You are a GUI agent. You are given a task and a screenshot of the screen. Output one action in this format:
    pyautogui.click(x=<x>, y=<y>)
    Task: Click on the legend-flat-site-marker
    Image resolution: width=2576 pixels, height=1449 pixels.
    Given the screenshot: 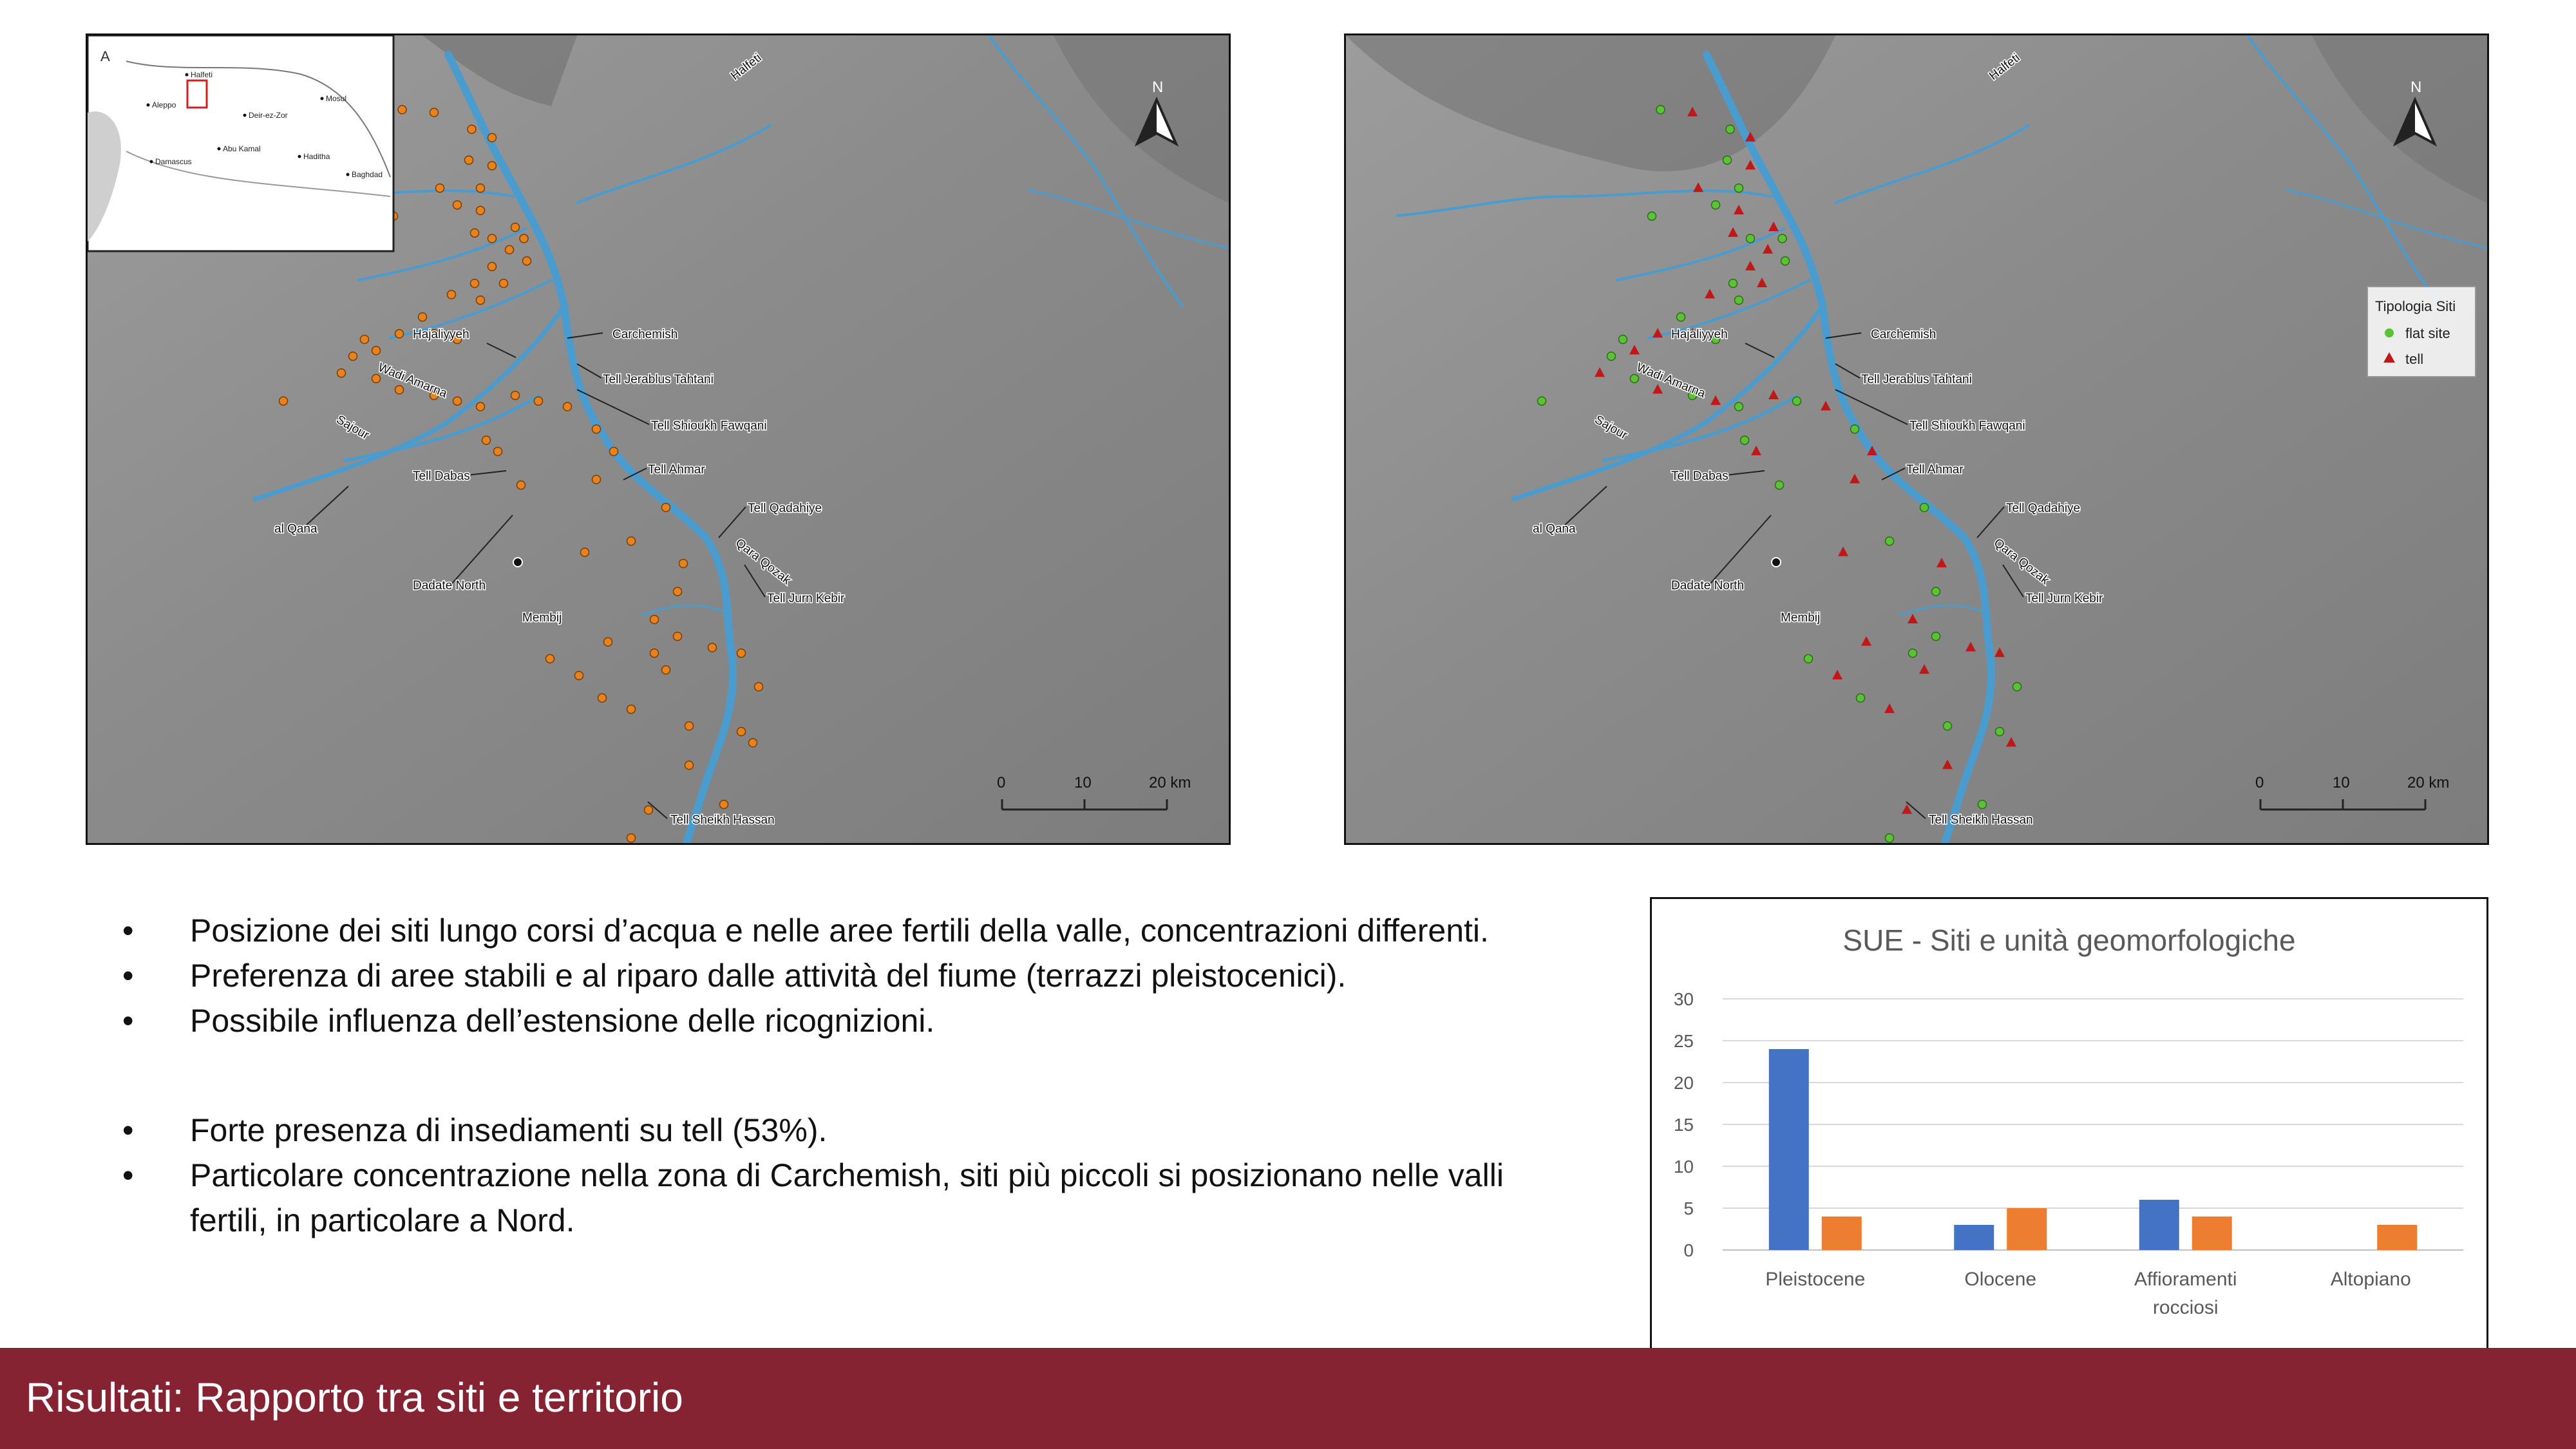 What is the action you would take?
    pyautogui.click(x=2390, y=333)
    